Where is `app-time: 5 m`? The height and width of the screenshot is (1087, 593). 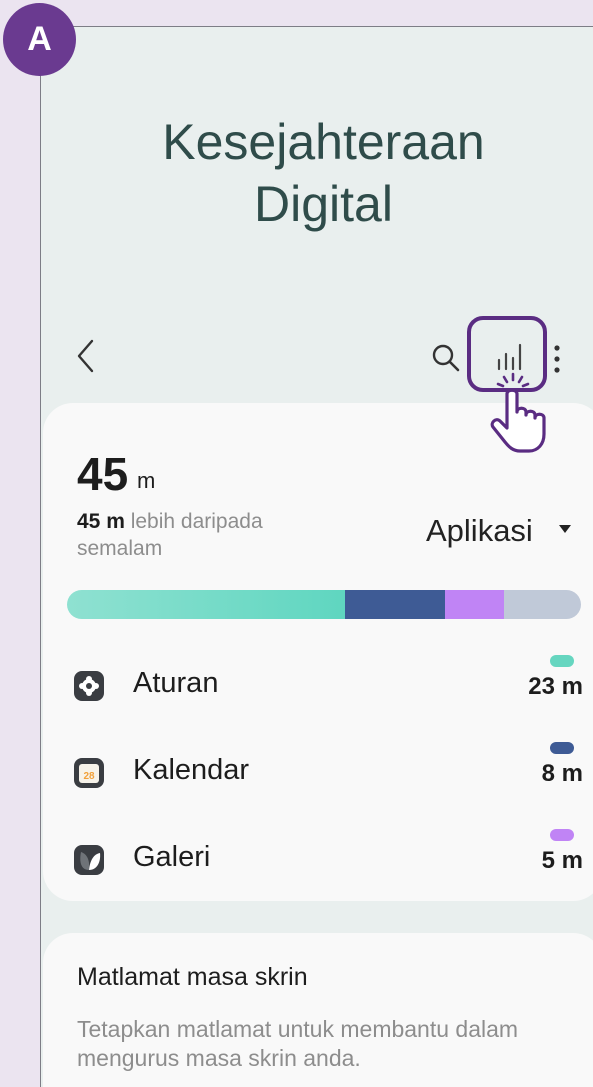
app-time: 5 m is located at coordinates (562, 860).